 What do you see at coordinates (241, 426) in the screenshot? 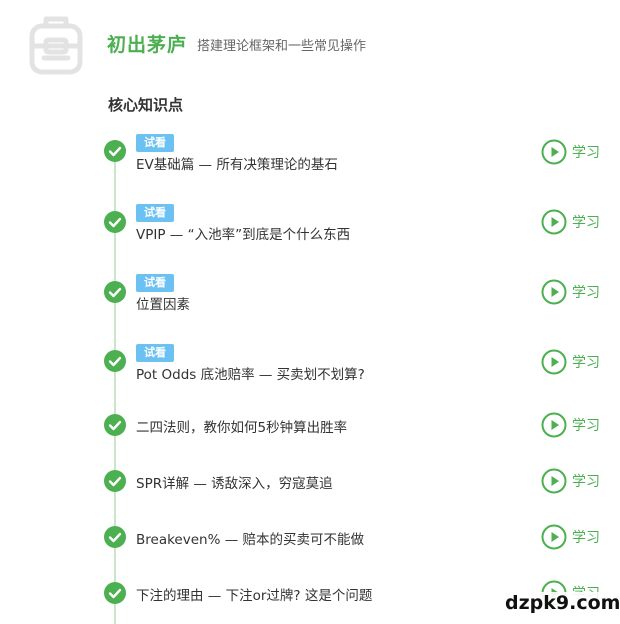
I see `lesson-title: 二四法则，教你如何5秒钟算出胜率` at bounding box center [241, 426].